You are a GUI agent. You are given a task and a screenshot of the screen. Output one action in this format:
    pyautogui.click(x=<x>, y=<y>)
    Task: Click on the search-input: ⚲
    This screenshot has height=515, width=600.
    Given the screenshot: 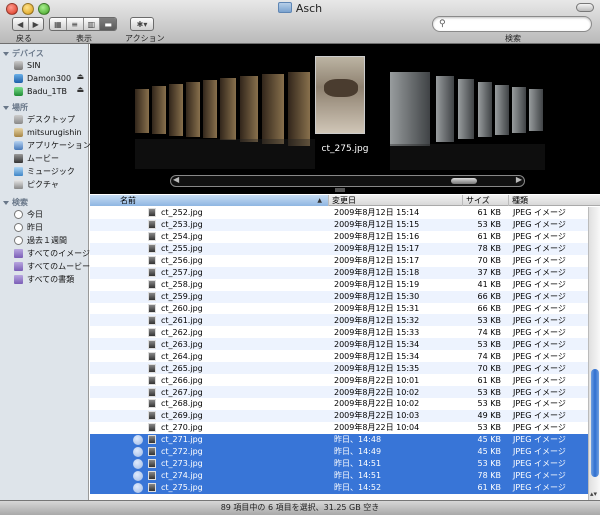 What is the action you would take?
    pyautogui.click(x=512, y=24)
    